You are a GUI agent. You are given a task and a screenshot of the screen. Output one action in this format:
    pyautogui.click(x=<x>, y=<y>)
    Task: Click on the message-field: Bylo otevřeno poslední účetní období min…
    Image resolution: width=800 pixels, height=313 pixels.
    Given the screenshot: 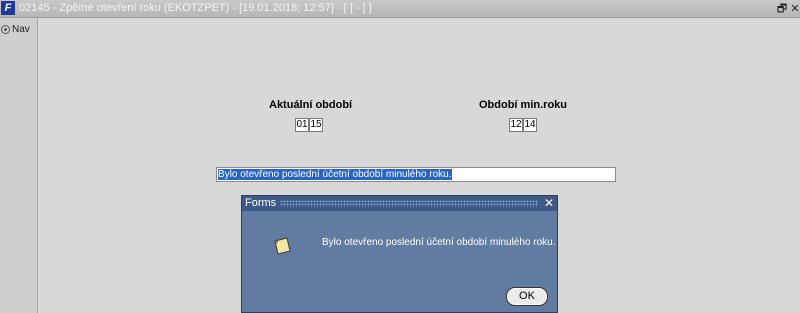 What is the action you would take?
    pyautogui.click(x=416, y=174)
    